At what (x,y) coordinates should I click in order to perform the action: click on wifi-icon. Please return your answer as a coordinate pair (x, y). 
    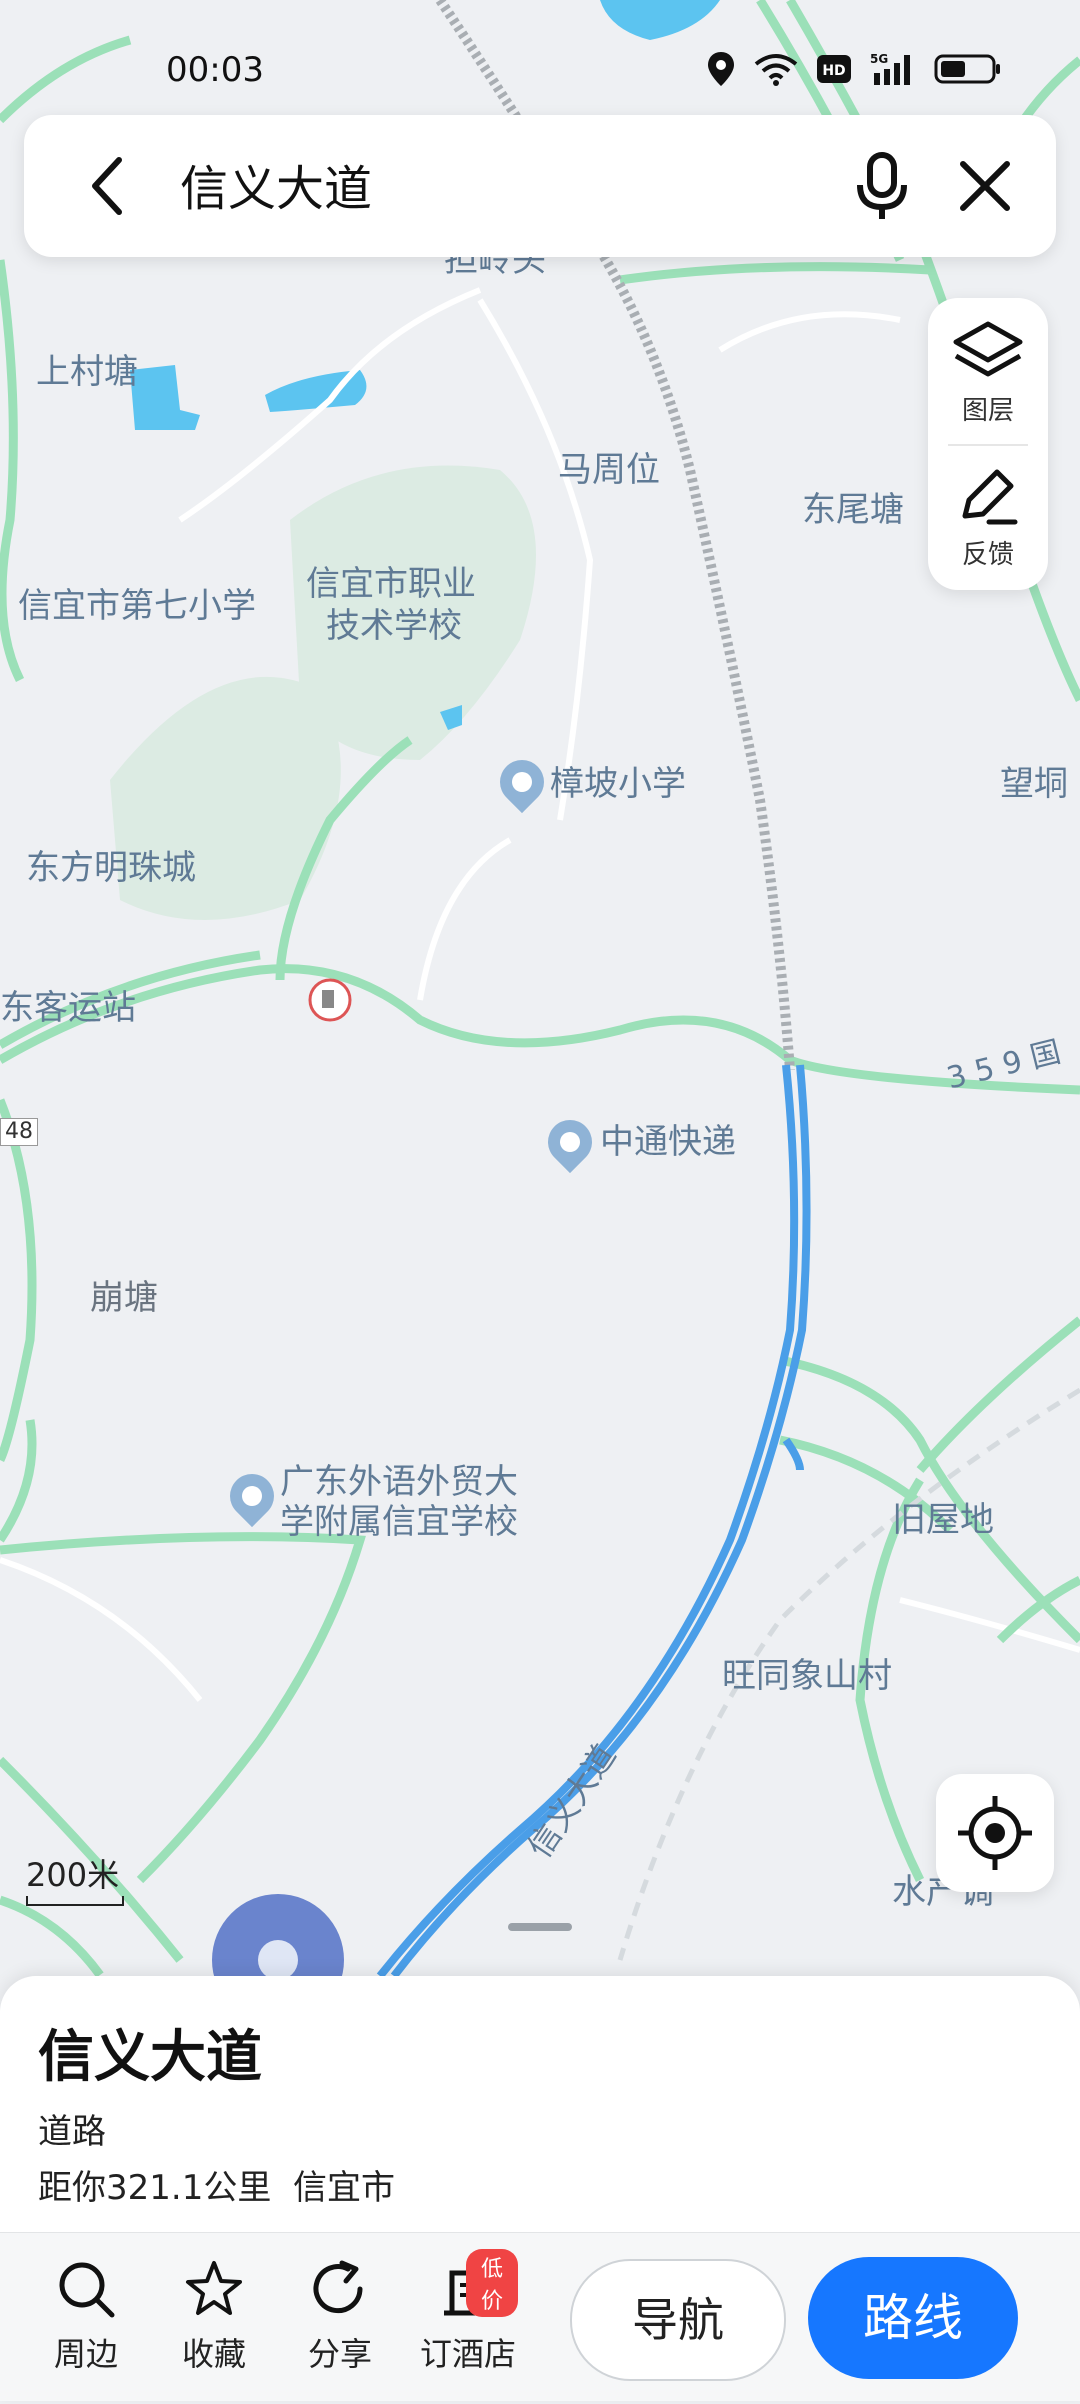
    Looking at the image, I should click on (776, 70).